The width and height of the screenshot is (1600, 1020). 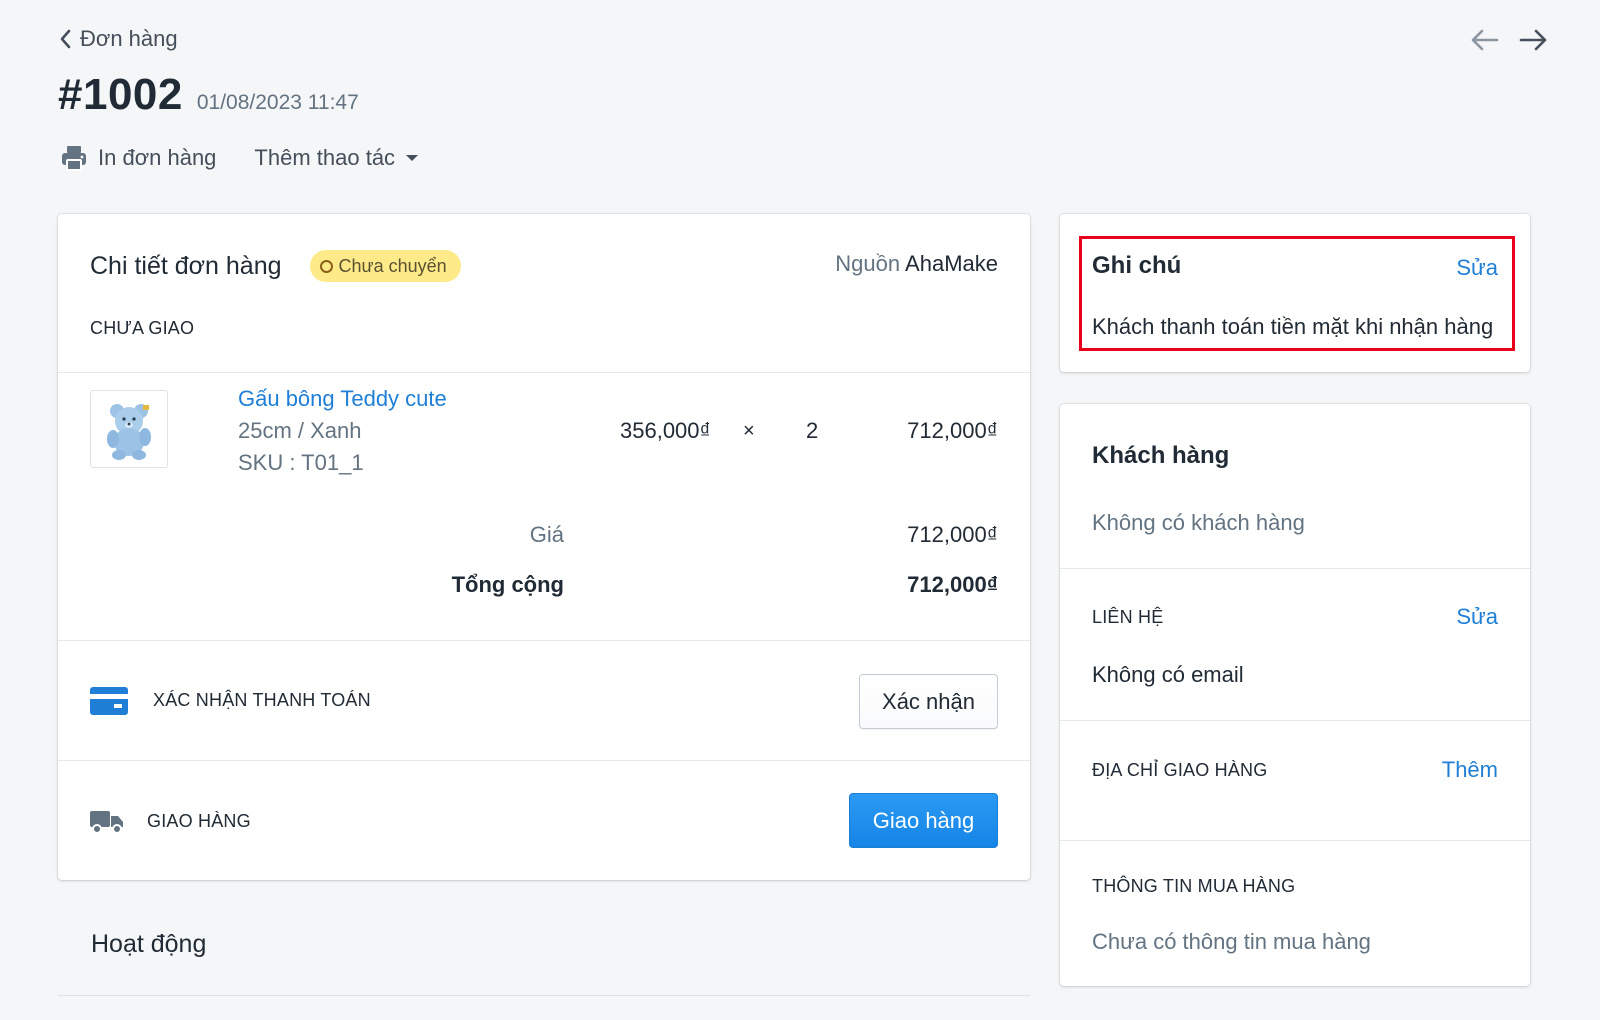 I want to click on page-title: #1002, so click(x=120, y=94).